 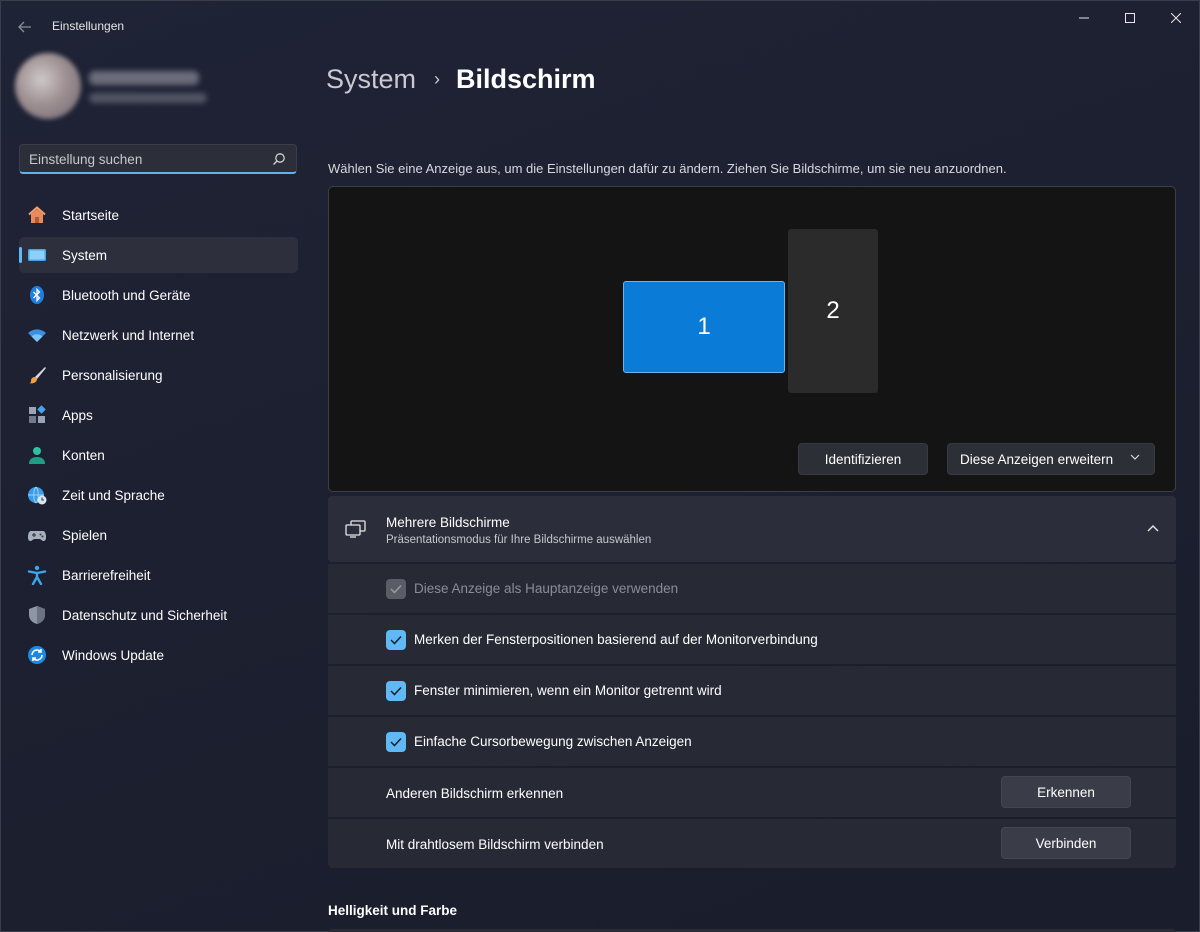 I want to click on close-button, so click(x=1176, y=18).